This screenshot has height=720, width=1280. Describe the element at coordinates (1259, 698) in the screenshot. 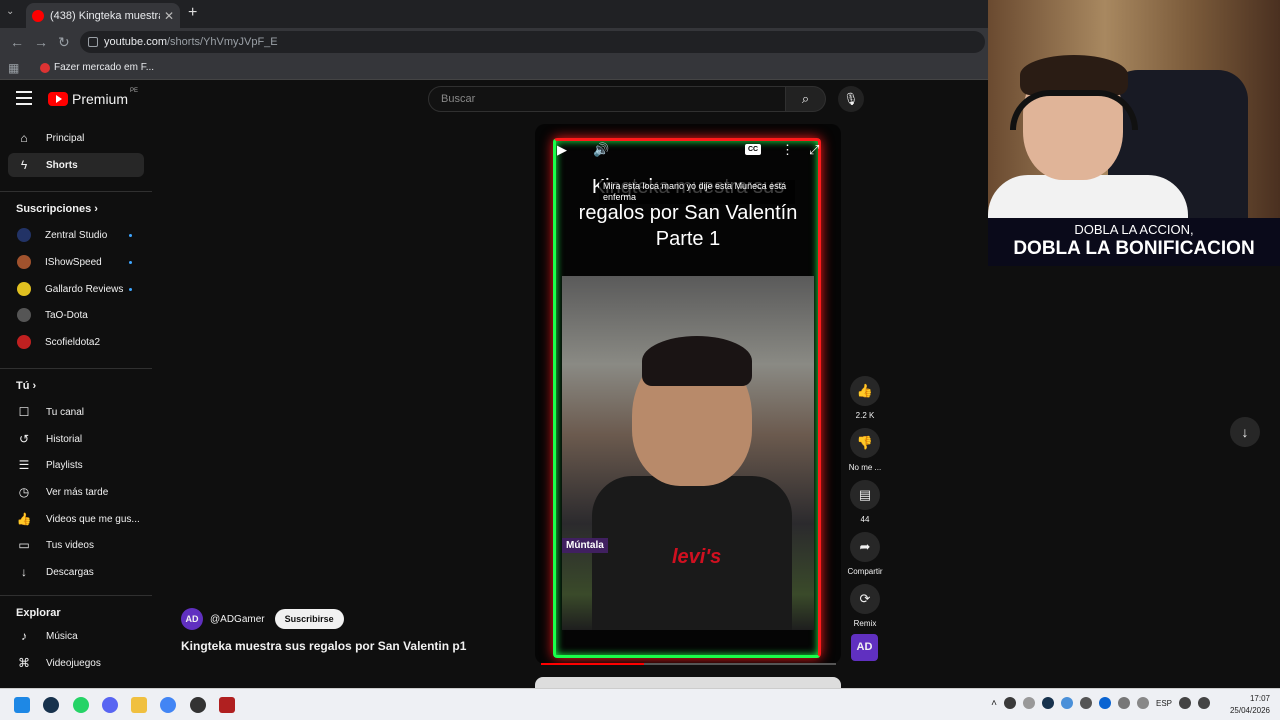

I see `clock-time: 17:07` at that location.